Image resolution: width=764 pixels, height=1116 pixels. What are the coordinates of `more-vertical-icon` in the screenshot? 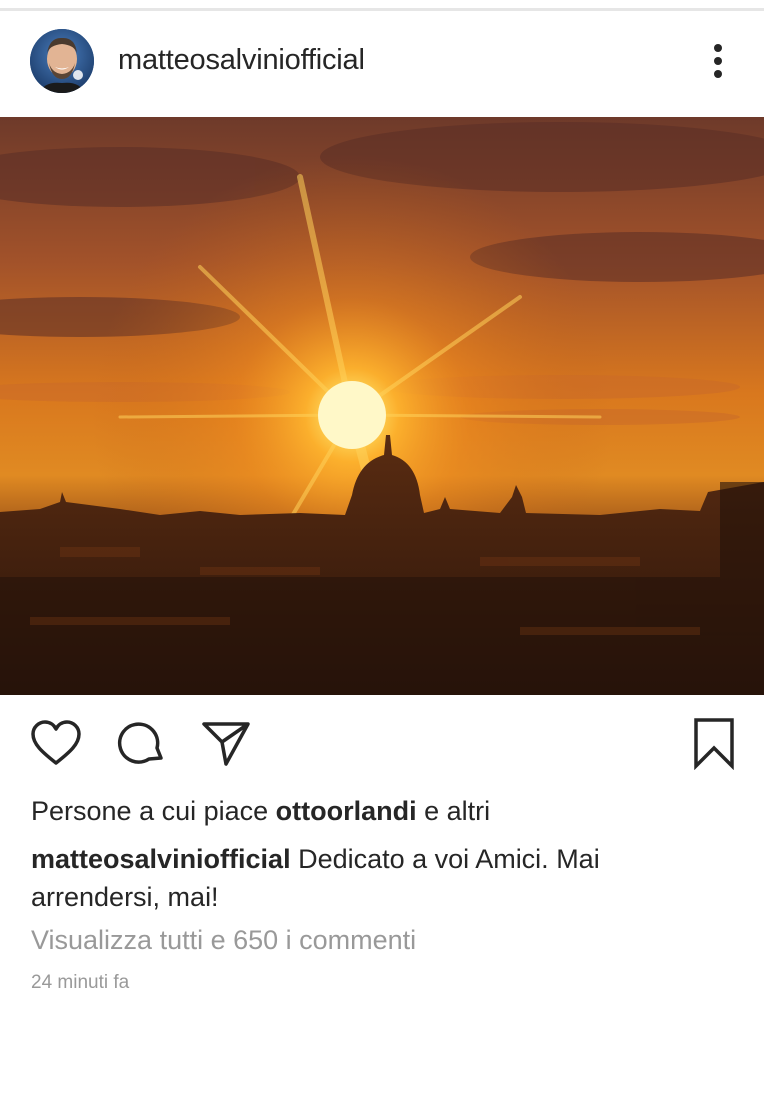 It's located at (718, 61).